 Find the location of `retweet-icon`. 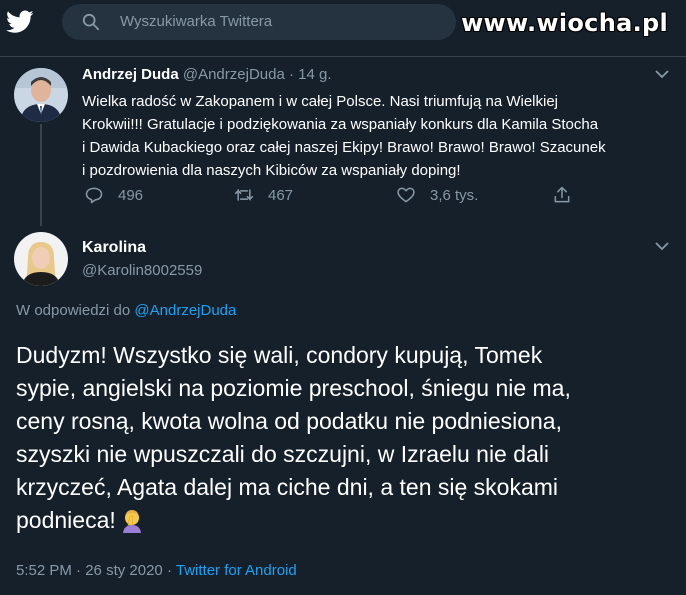

retweet-icon is located at coordinates (244, 195).